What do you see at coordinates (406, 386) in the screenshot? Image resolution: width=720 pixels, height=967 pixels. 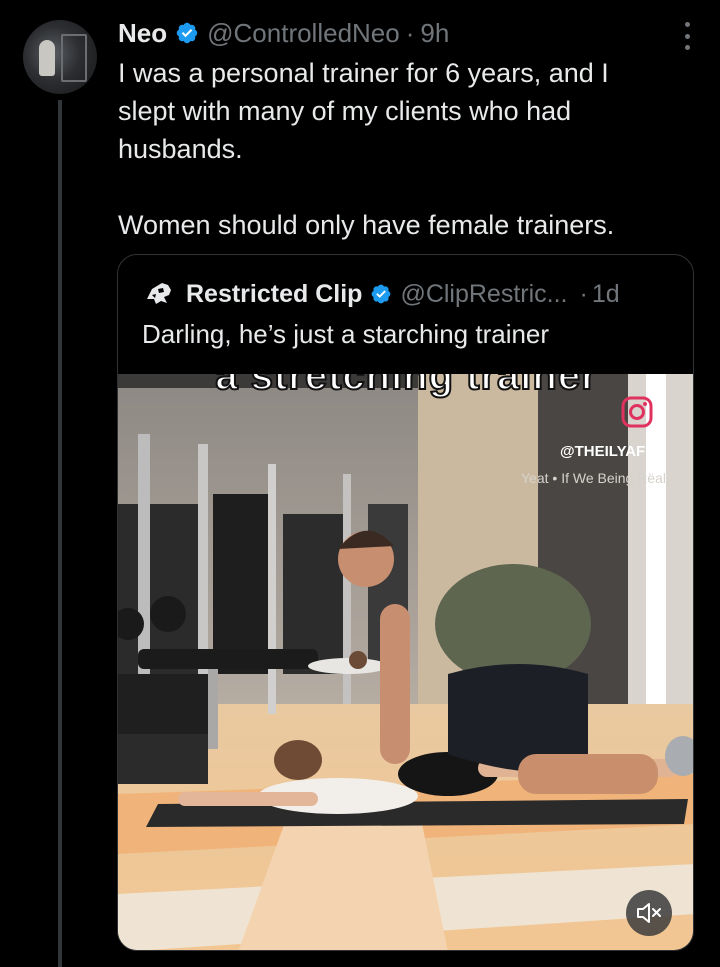 I see `video-caption: a stretching trainer` at bounding box center [406, 386].